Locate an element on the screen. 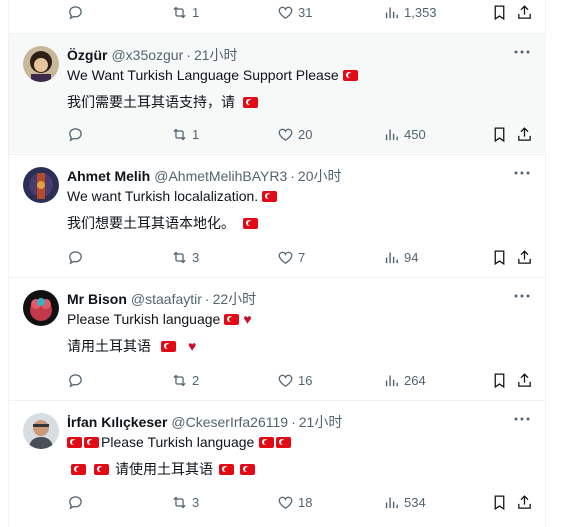 This screenshot has width=564, height=527. tweet-text-line: 我们需要土耳其语支持，请 is located at coordinates (162, 102).